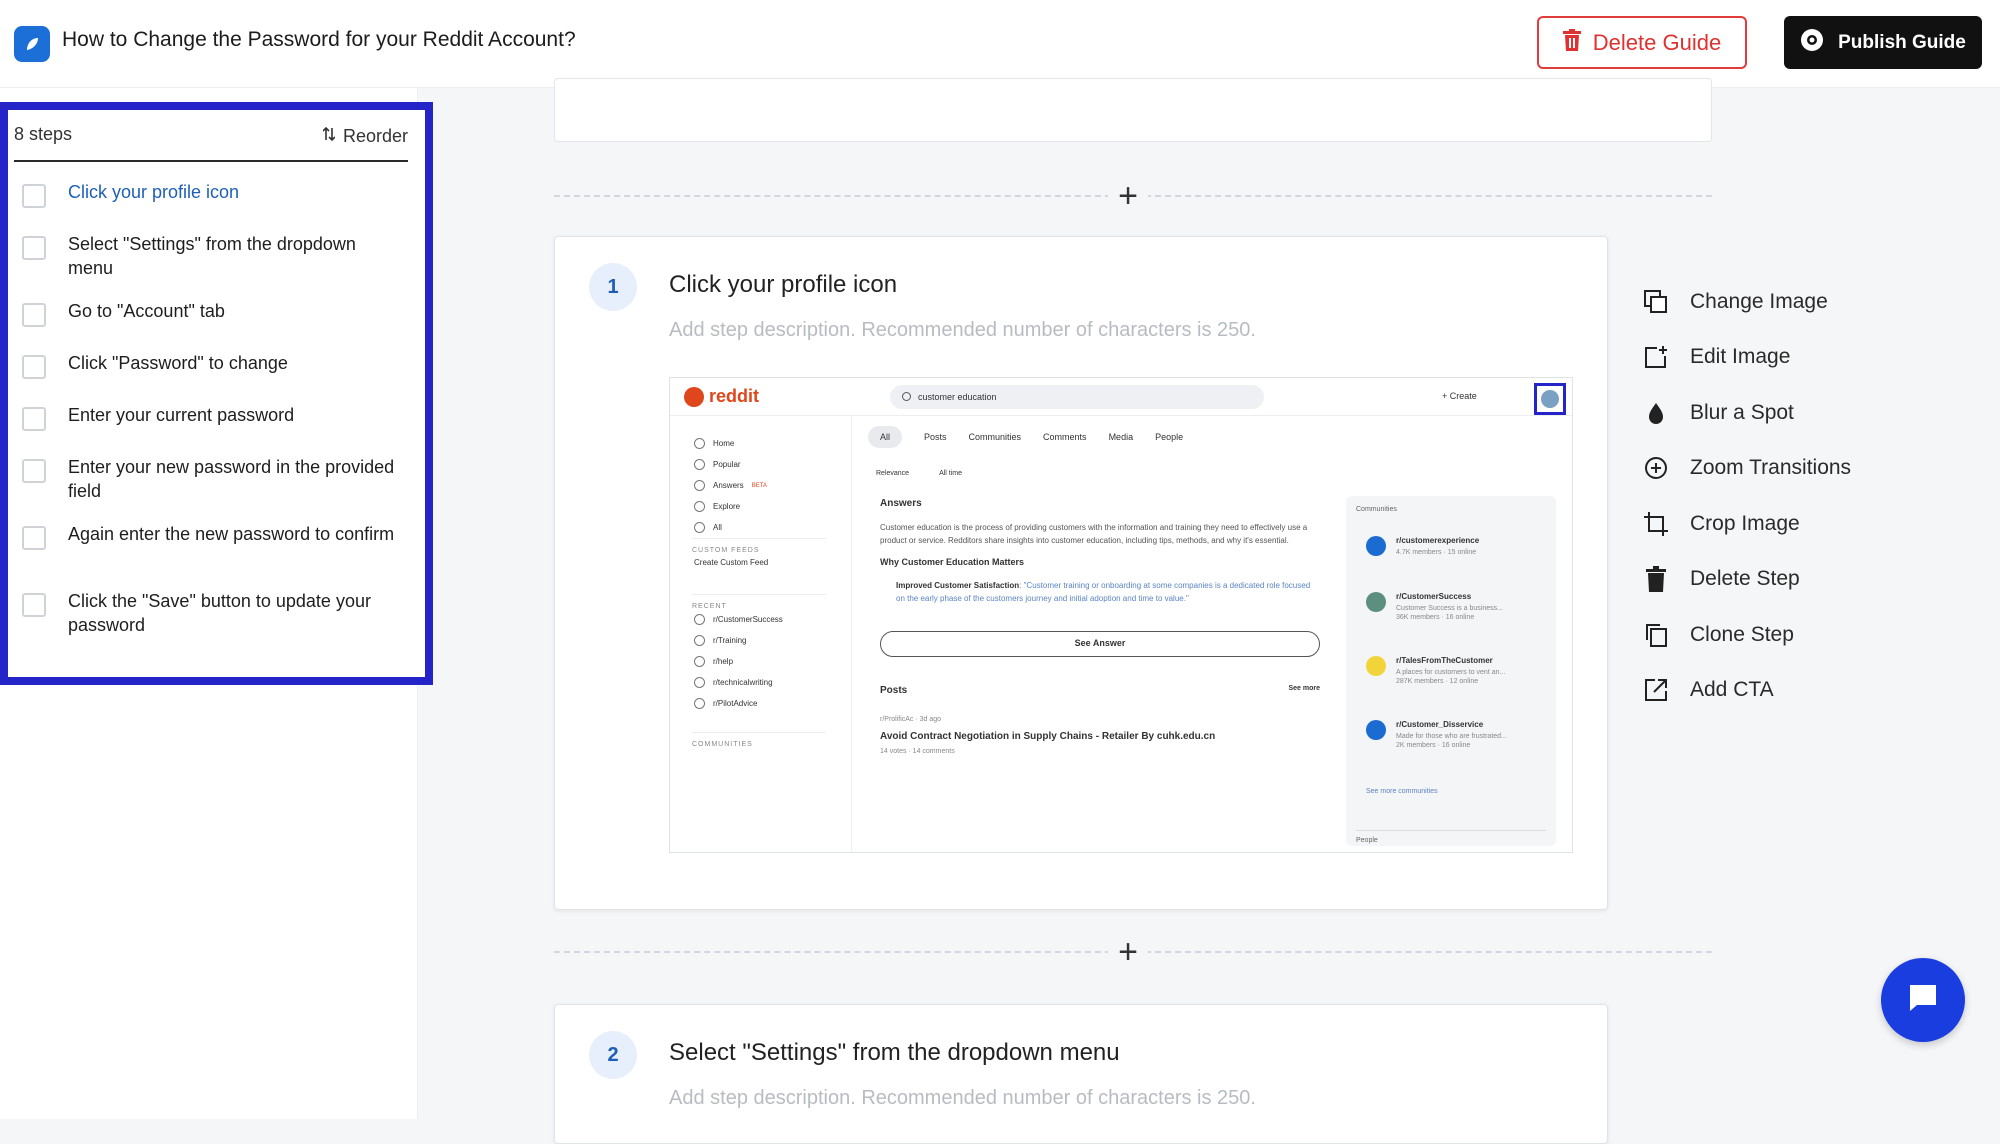 The image size is (2000, 1144). I want to click on step-list-item: Again enter the new password to confirm, so click(217, 555).